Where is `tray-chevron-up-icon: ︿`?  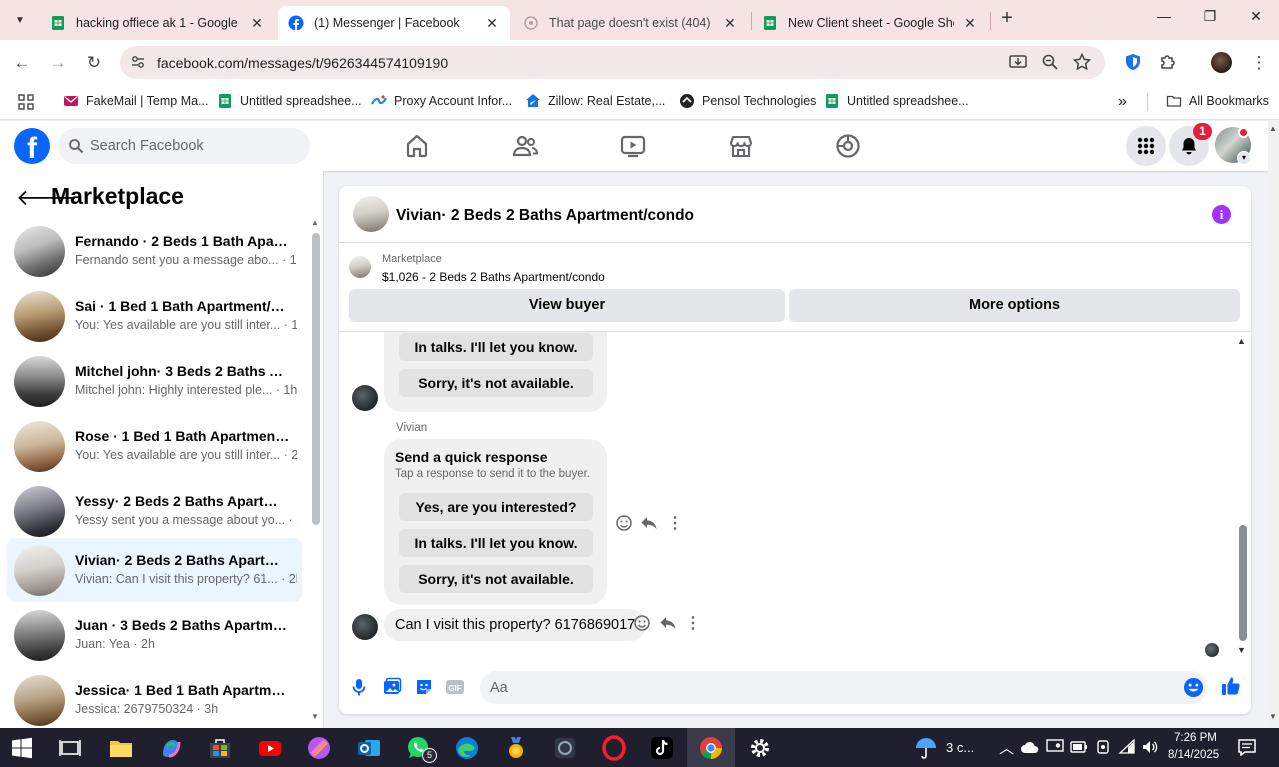
tray-chevron-up-icon: ︿ is located at coordinates (1006, 747).